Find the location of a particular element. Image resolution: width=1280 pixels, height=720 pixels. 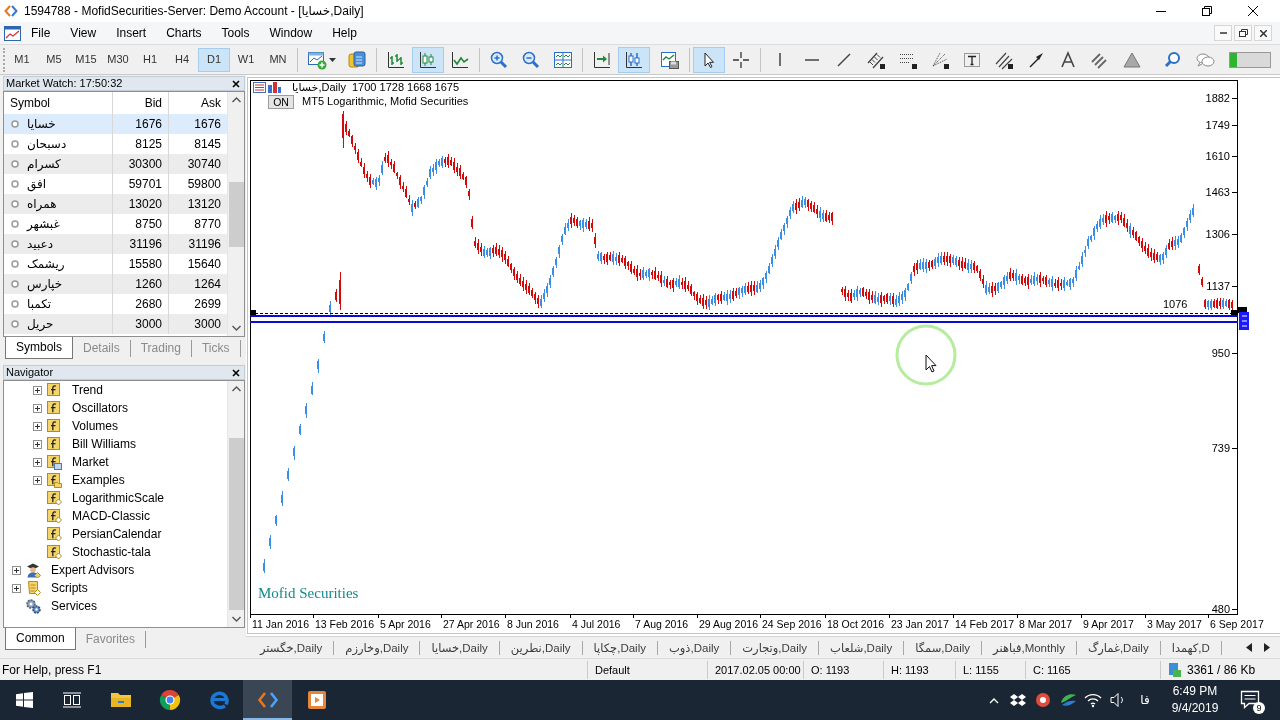

chart-tab: کهمدا,D is located at coordinates (1191, 647).